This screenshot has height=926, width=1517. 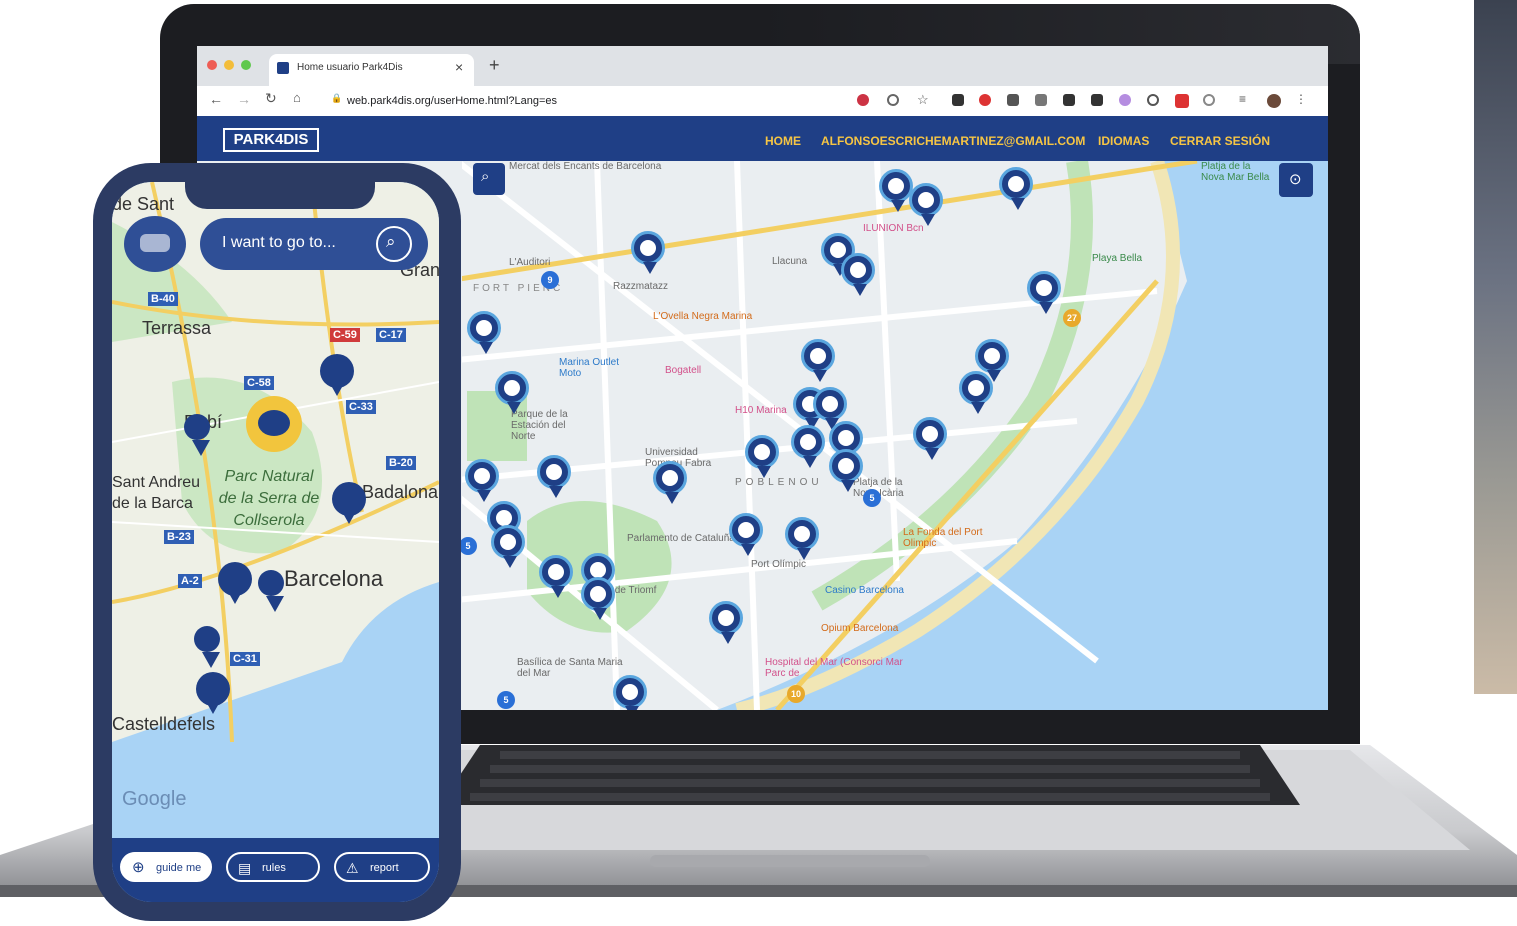 What do you see at coordinates (783, 141) in the screenshot?
I see `nav-home: HOME` at bounding box center [783, 141].